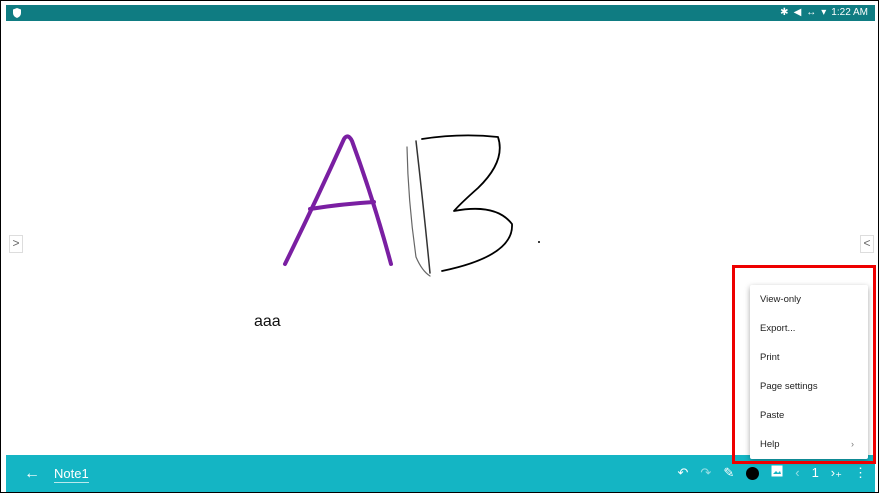 This screenshot has width=879, height=493. What do you see at coordinates (753, 473) in the screenshot?
I see `pen-color-swatch` at bounding box center [753, 473].